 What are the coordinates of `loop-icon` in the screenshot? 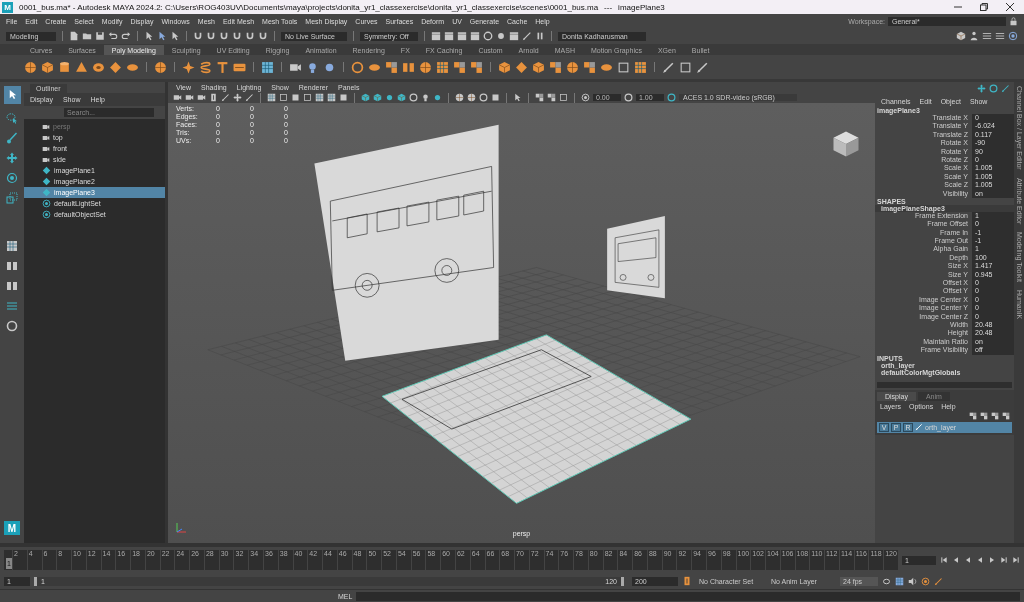 It's located at (886, 581).